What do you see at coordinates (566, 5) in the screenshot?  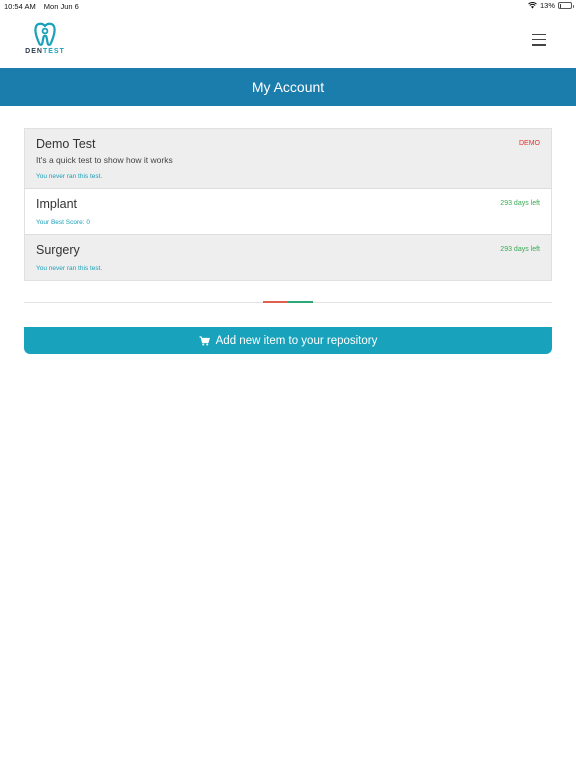 I see `battery-icon` at bounding box center [566, 5].